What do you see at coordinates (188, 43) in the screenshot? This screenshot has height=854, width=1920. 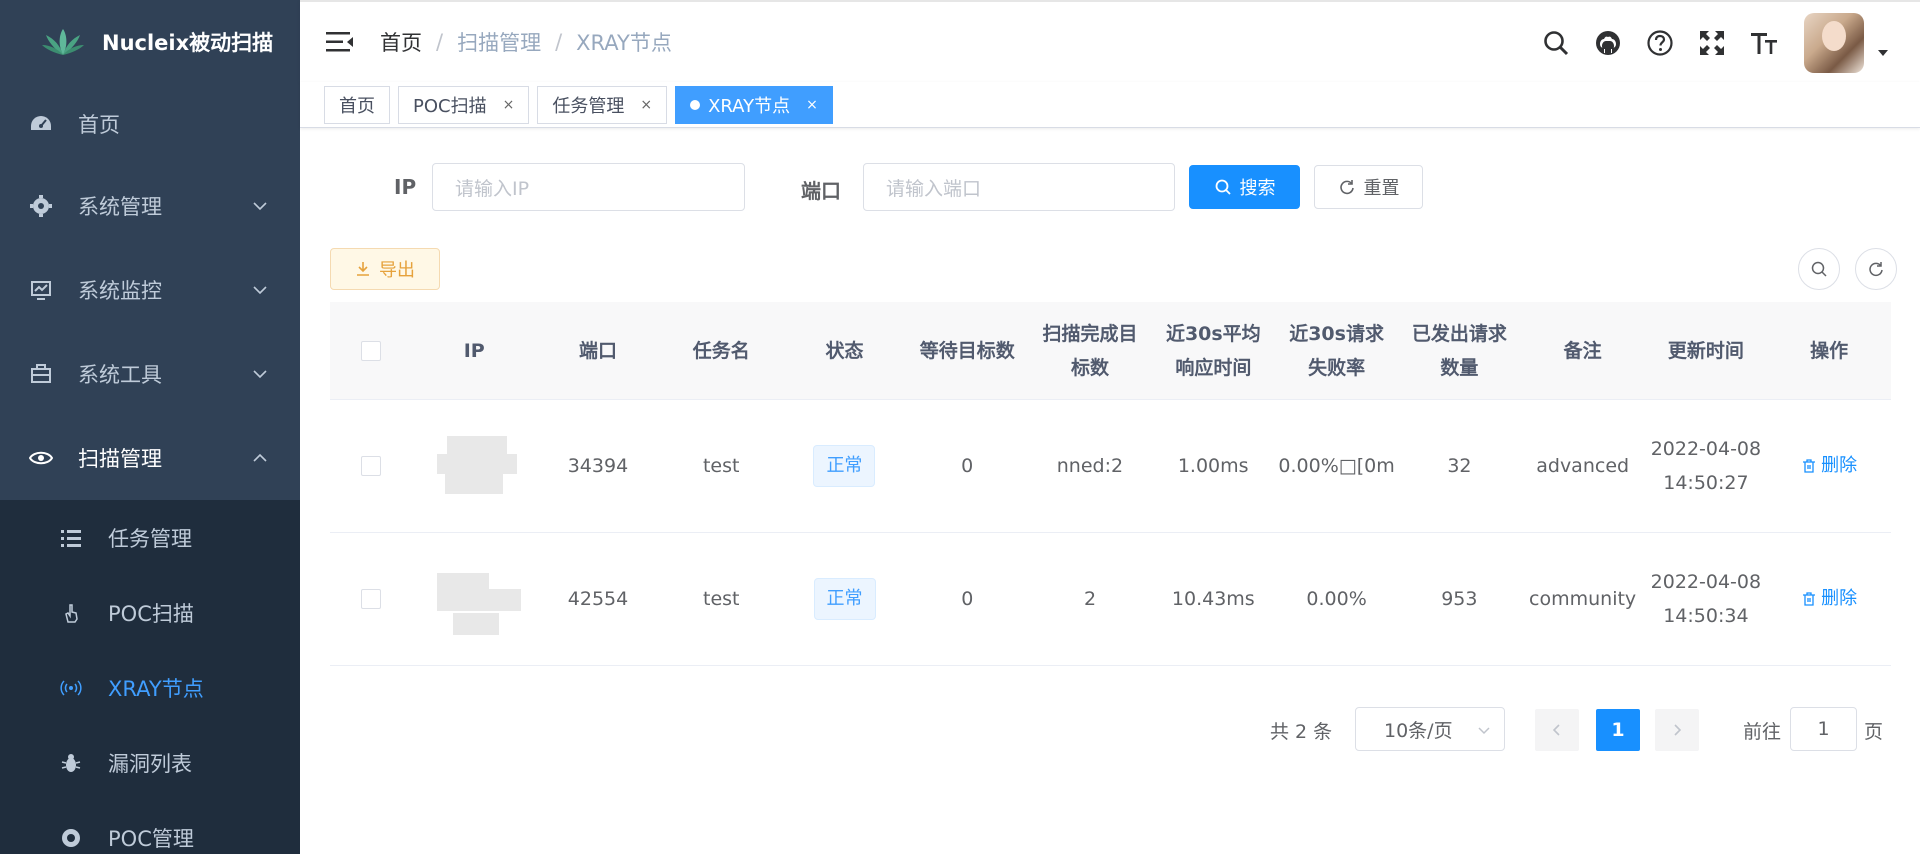 I see `app-title: Nucleix被动扫描` at bounding box center [188, 43].